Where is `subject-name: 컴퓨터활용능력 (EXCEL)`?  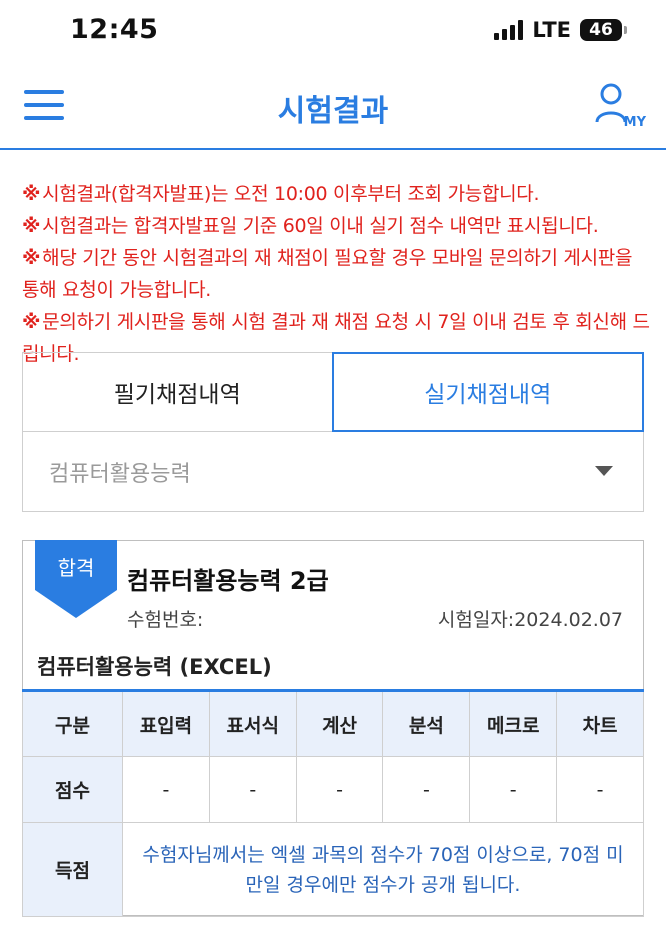
subject-name: 컴퓨터활용능력 (EXCEL) is located at coordinates (154, 667).